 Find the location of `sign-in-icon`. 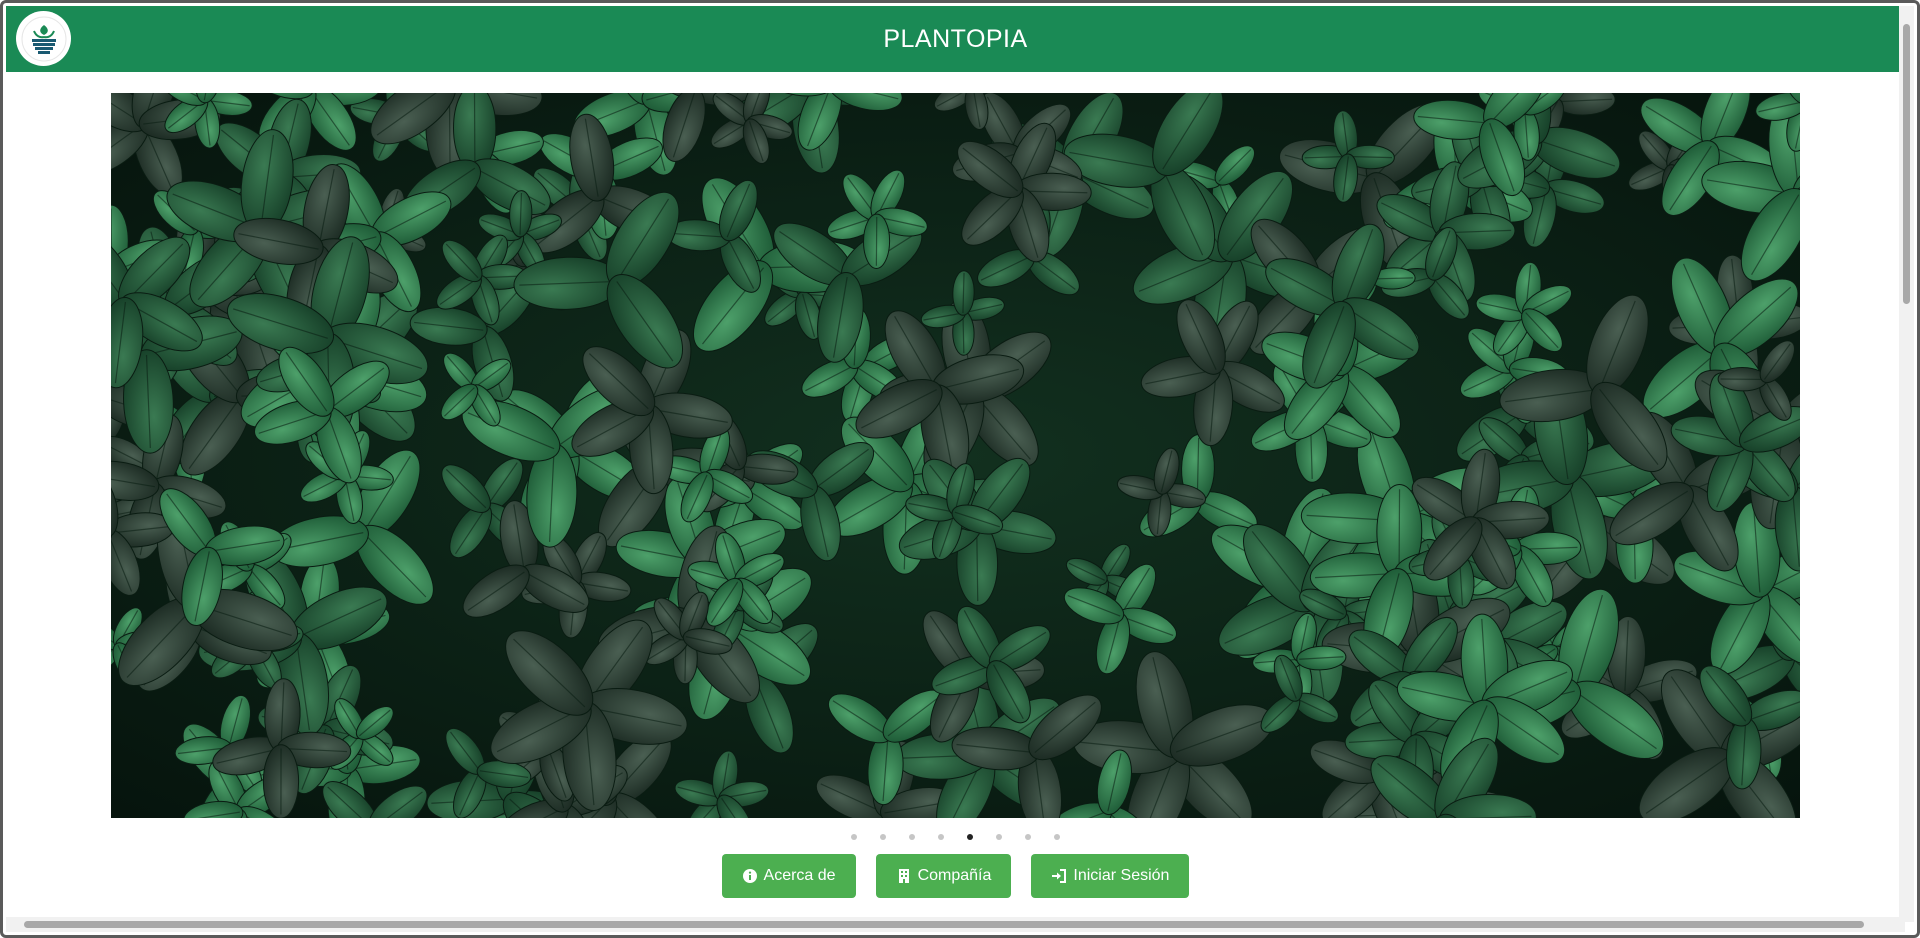

sign-in-icon is located at coordinates (1059, 876).